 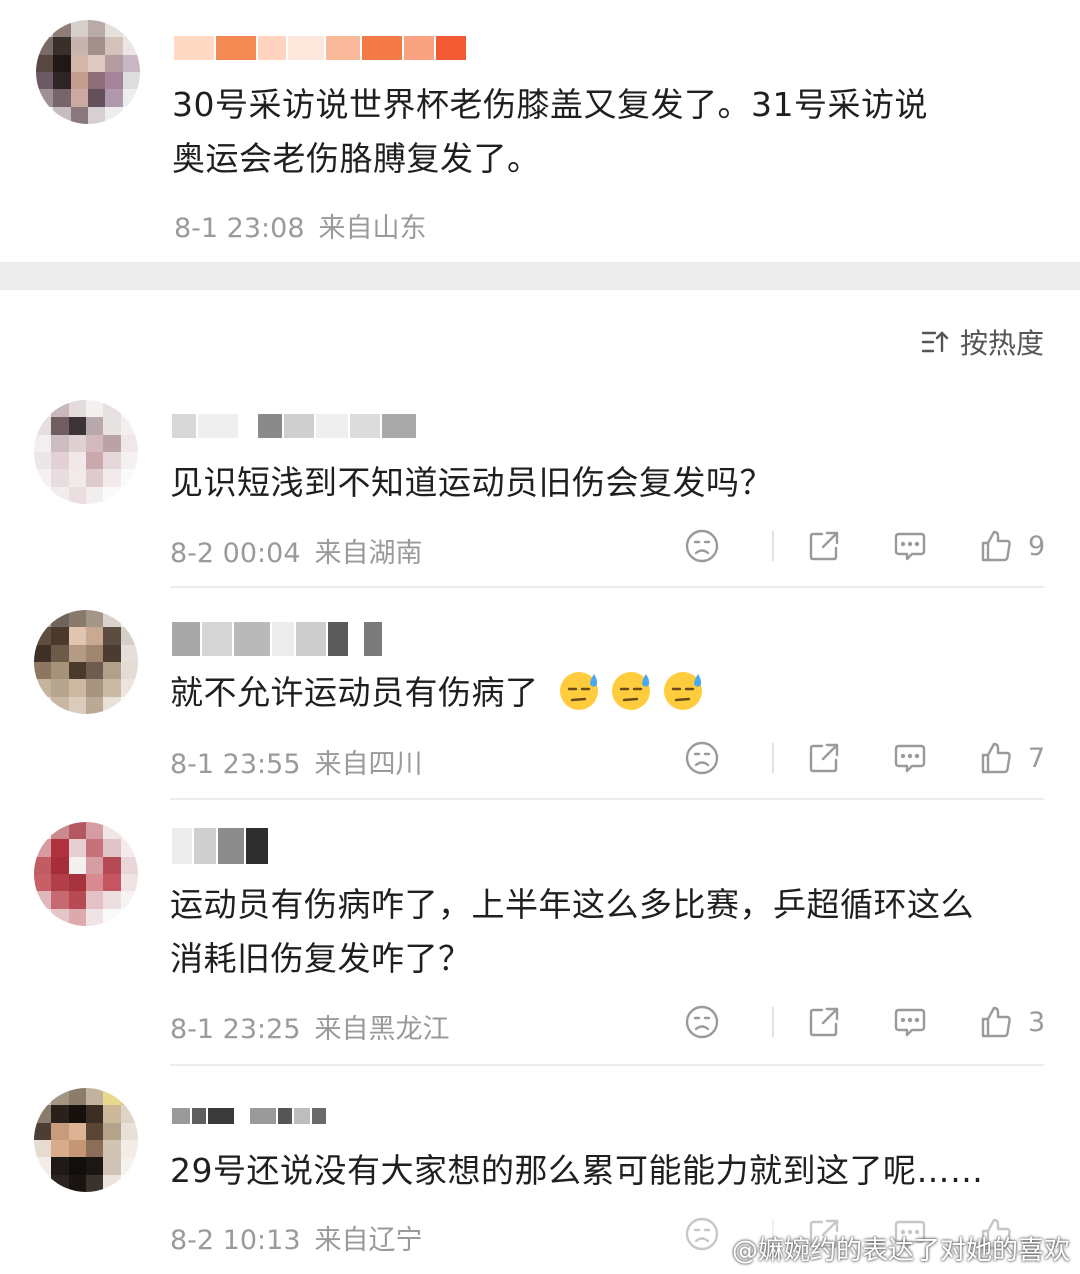 What do you see at coordinates (550, 131) in the screenshot?
I see `comment-text: 30号采访说世界杯老伤膝盖又复发了。31号采访说 奥运会老伤胳膊复发了。` at bounding box center [550, 131].